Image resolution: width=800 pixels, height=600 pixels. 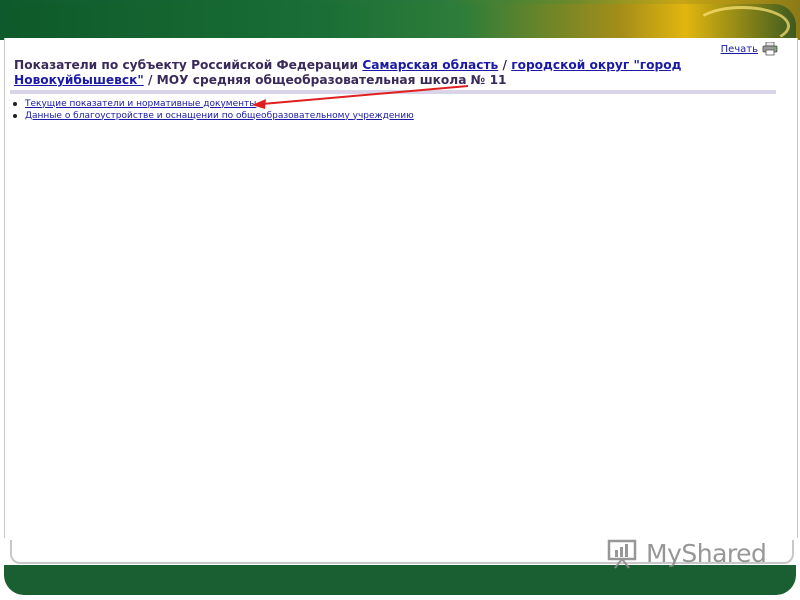 What do you see at coordinates (430, 65) in the screenshot?
I see `breadcrumb-region-link: Самарская область` at bounding box center [430, 65].